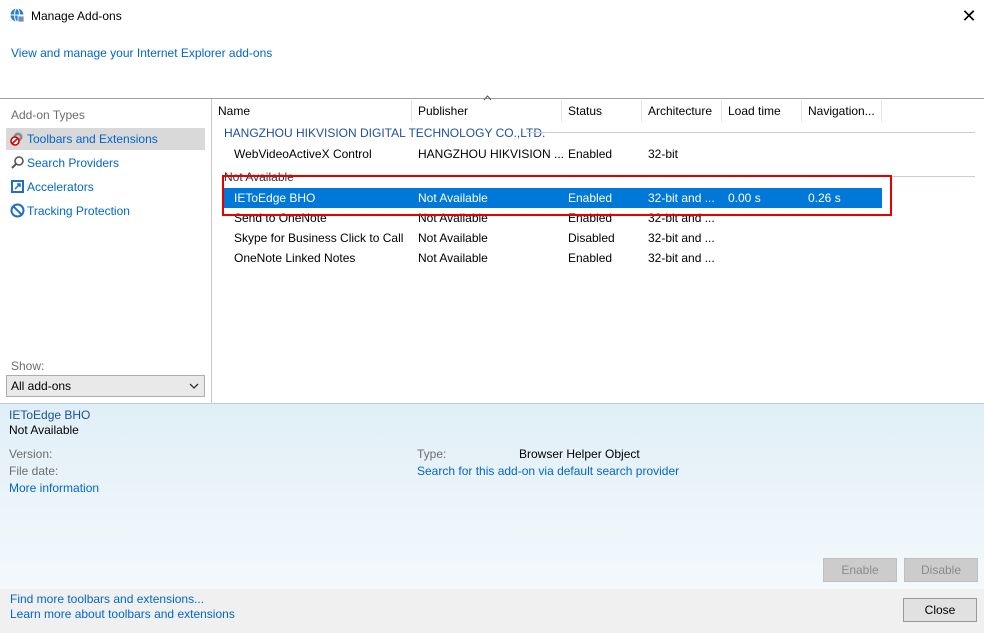  Describe the element at coordinates (432, 454) in the screenshot. I see `detail-type-label: Type:` at that location.